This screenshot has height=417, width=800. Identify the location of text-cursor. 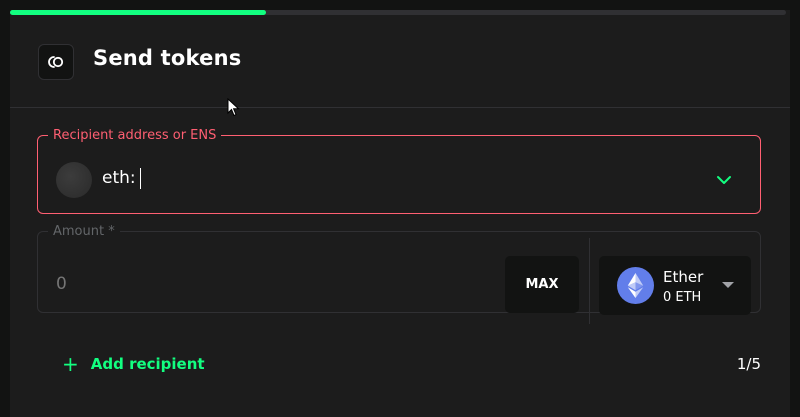
(140, 178).